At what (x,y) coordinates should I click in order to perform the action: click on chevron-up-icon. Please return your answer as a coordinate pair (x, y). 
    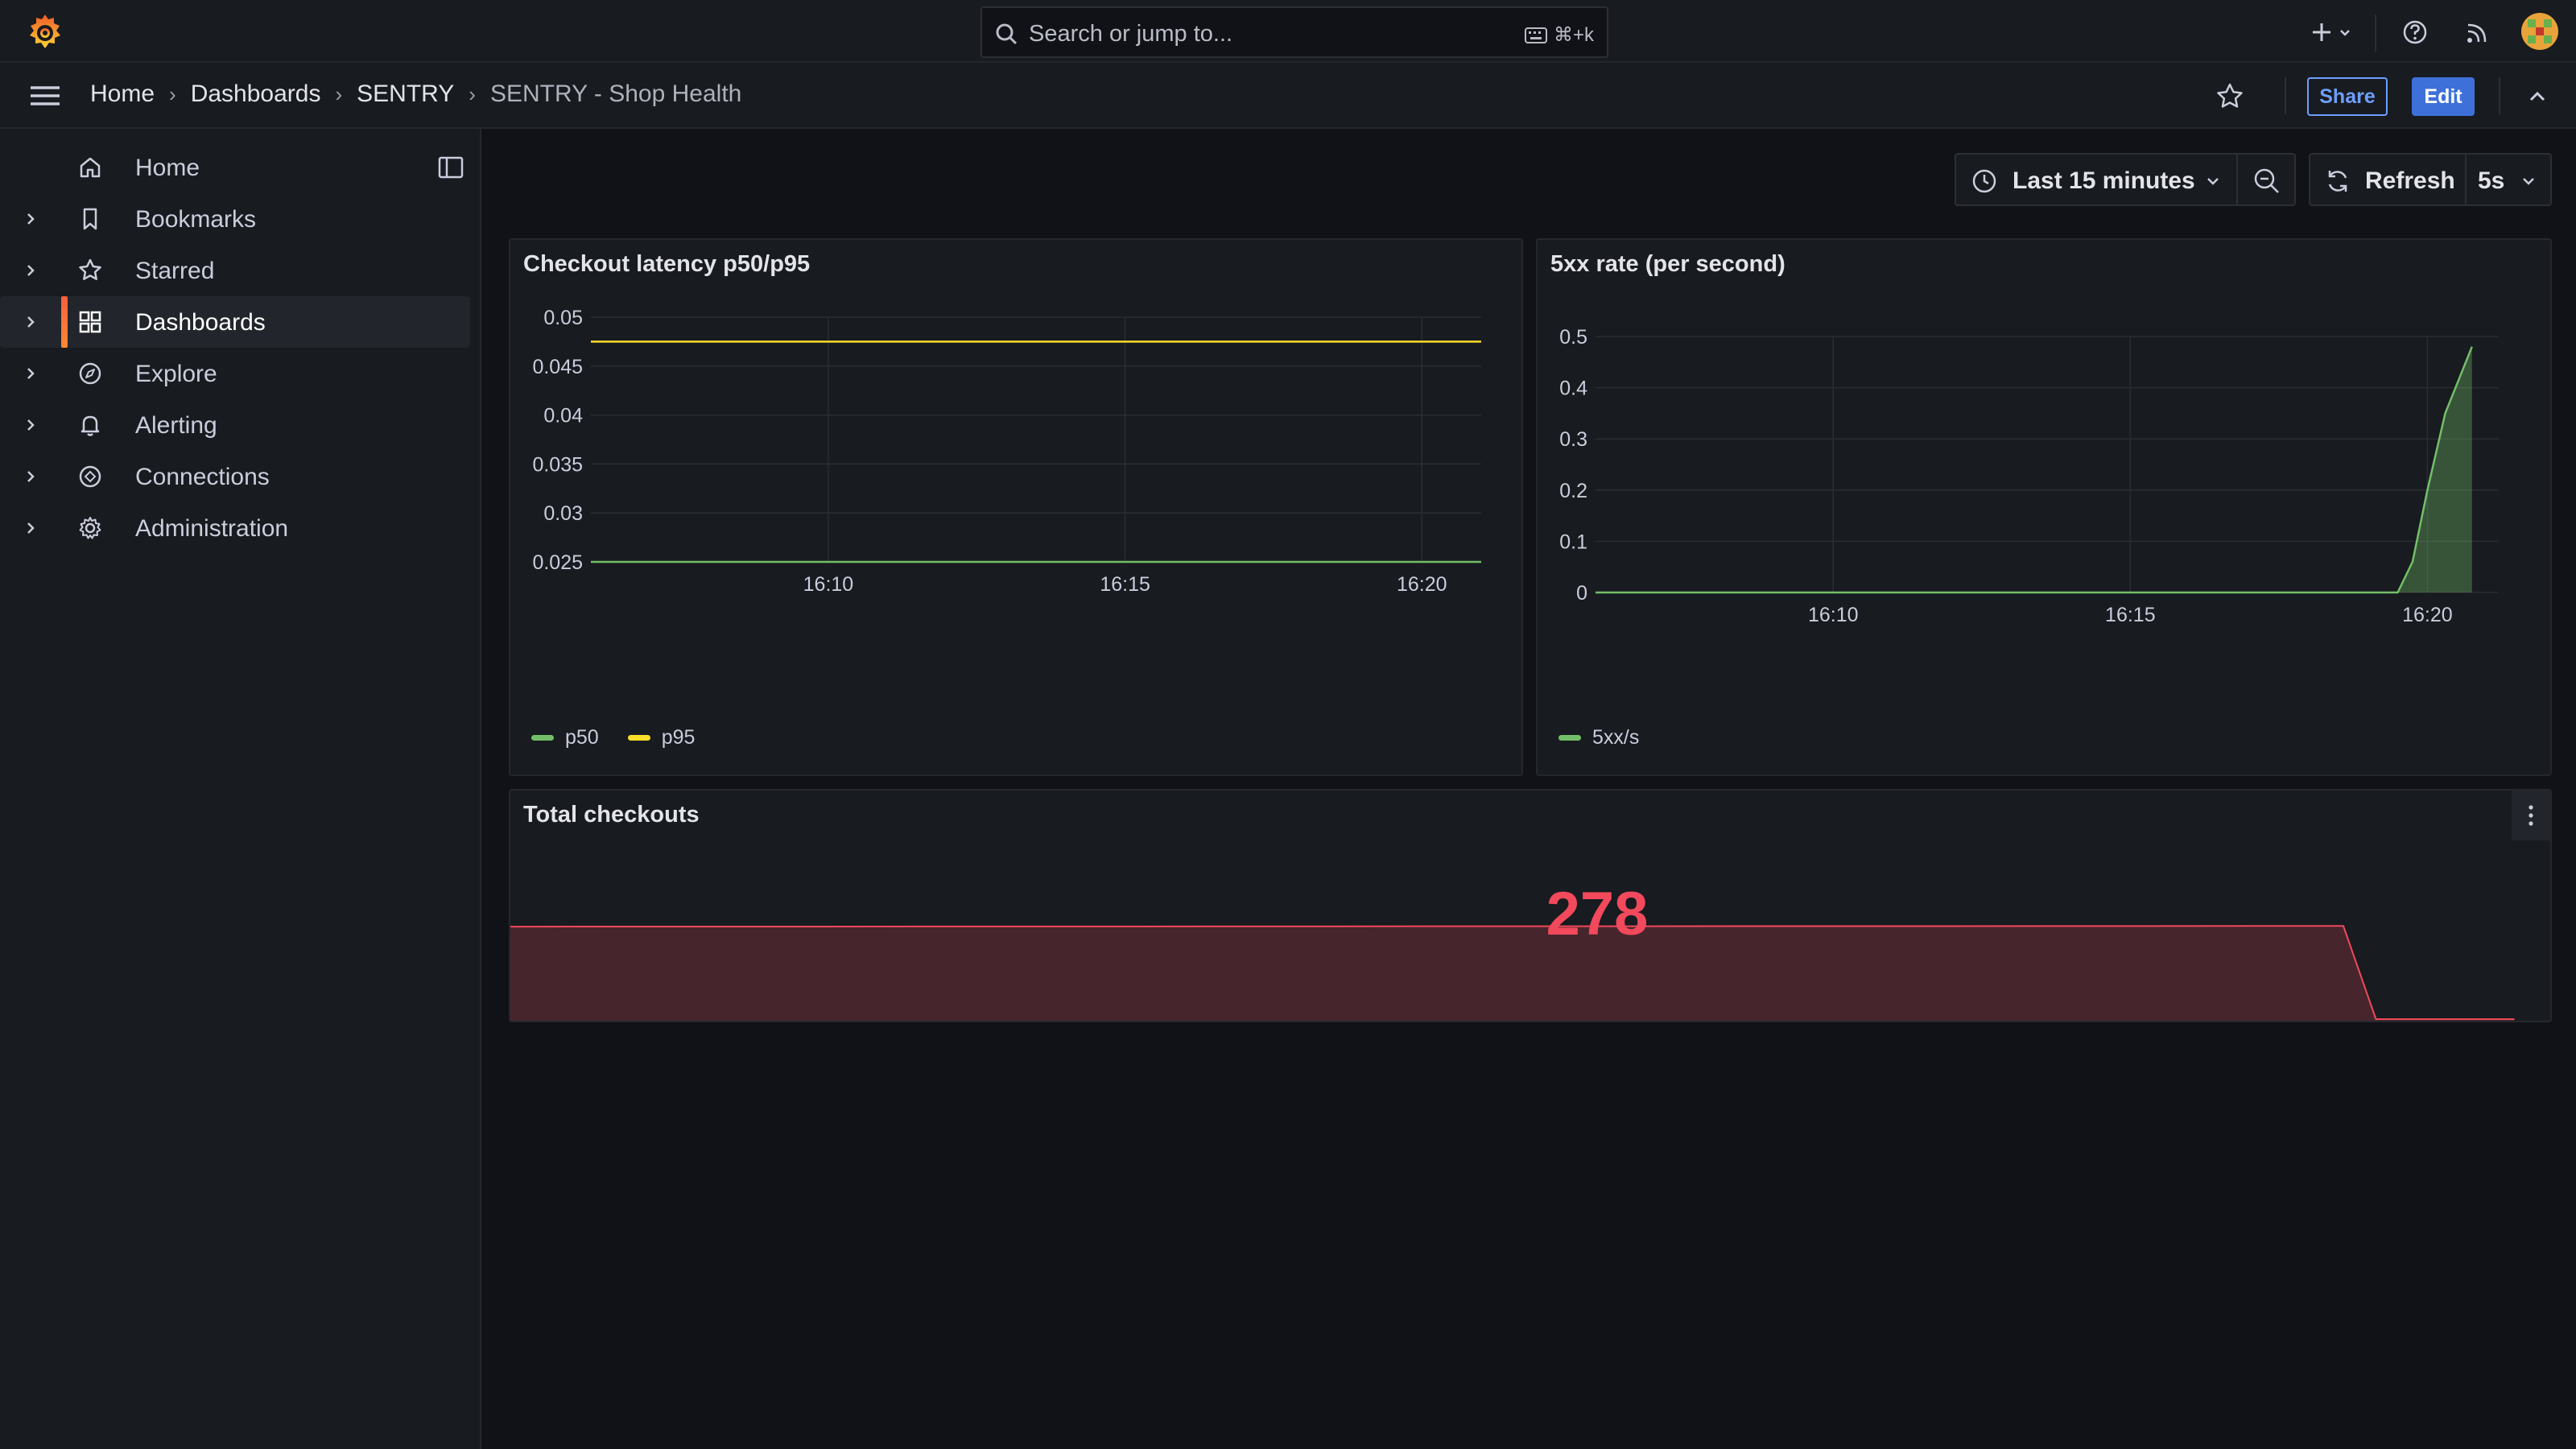
    Looking at the image, I should click on (2537, 96).